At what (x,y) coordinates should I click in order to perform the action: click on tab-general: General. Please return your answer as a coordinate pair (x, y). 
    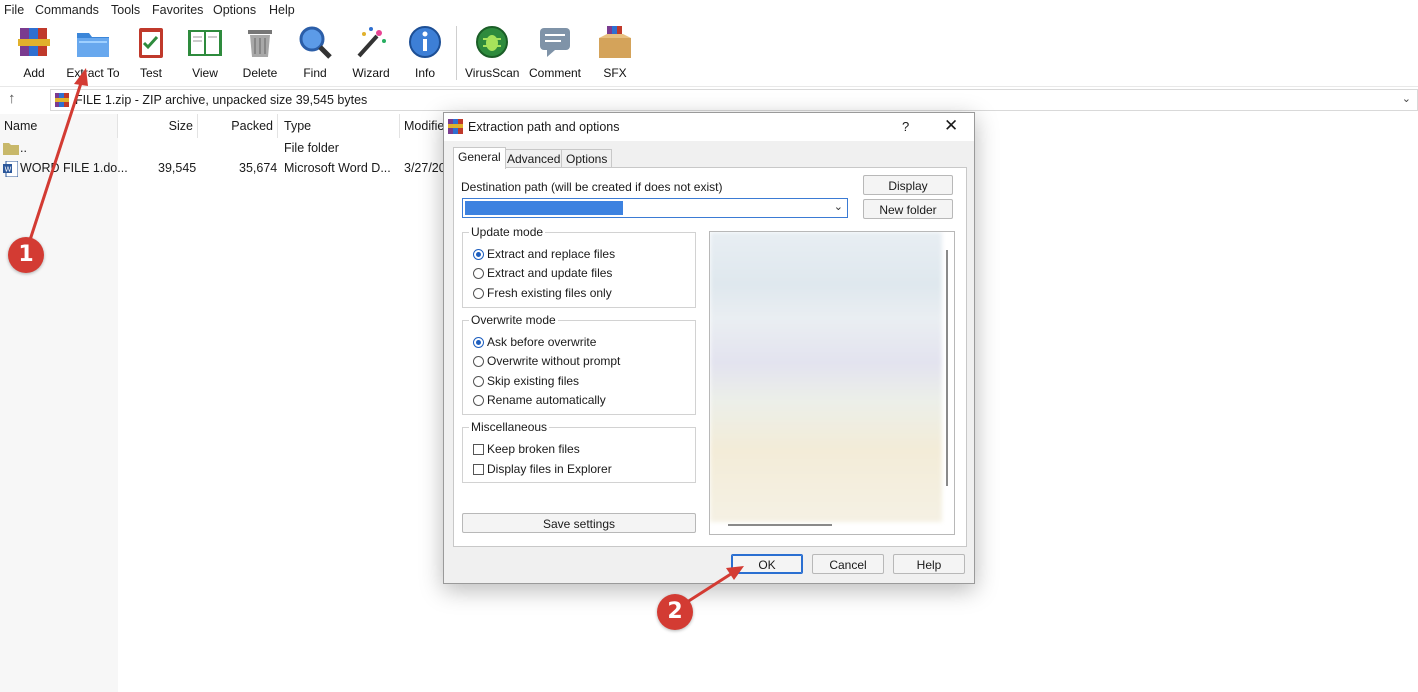
    Looking at the image, I should click on (479, 158).